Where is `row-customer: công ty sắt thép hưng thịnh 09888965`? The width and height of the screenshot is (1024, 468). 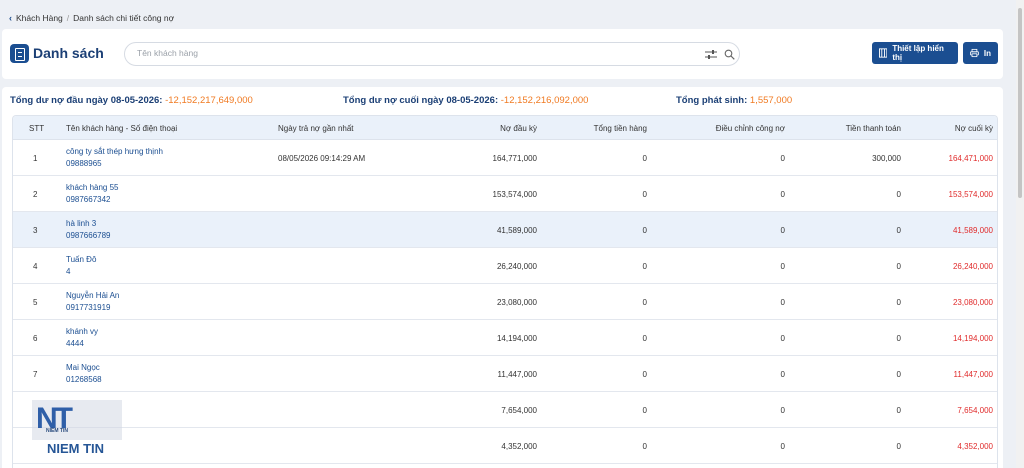 row-customer: công ty sắt thép hưng thịnh 09888965 is located at coordinates (114, 158).